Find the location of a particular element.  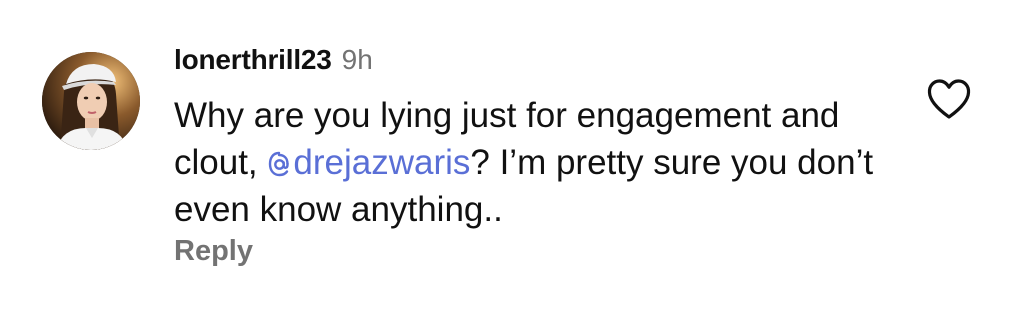

mention-link: drejazwaris is located at coordinates (368, 162).